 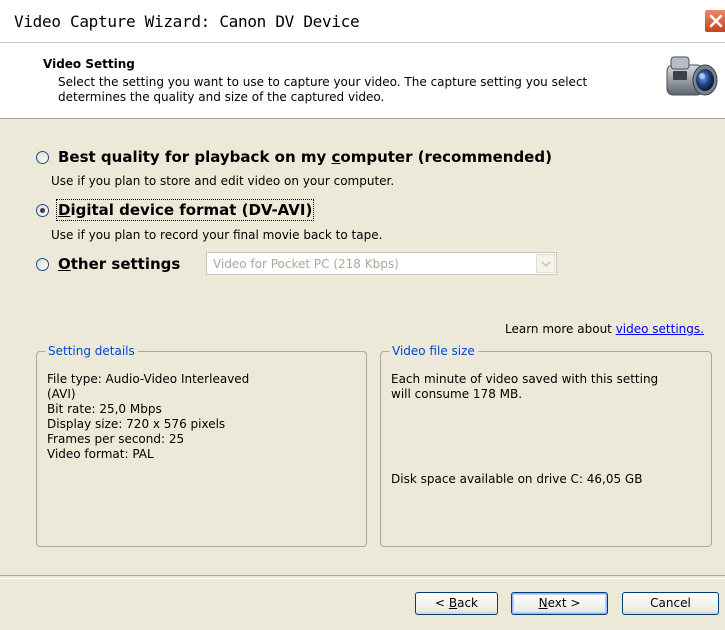 I want to click on dropdown-button, so click(x=545, y=263).